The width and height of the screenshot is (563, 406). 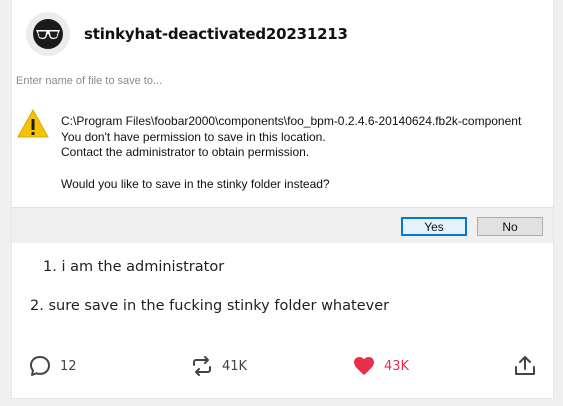 What do you see at coordinates (40, 366) in the screenshot?
I see `comment-icon` at bounding box center [40, 366].